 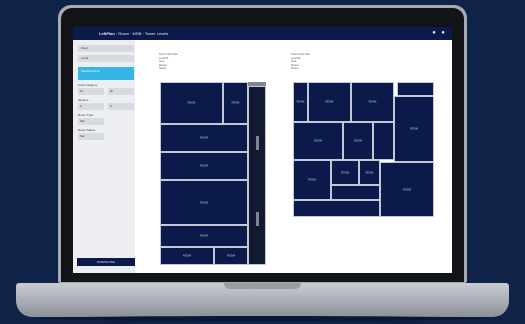 What do you see at coordinates (106, 58) in the screenshot?
I see `level-field: Level` at bounding box center [106, 58].